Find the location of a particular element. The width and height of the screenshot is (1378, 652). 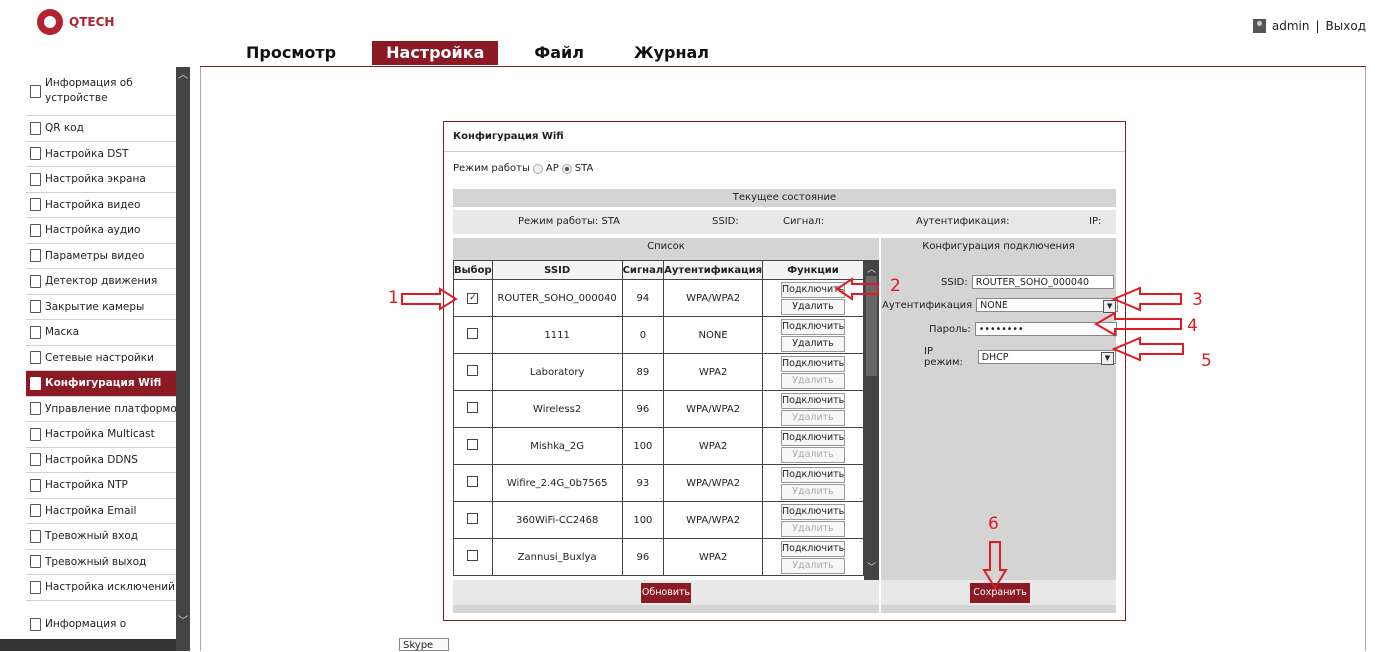

sidebar-item: Настройка аудио is located at coordinates (101, 231).